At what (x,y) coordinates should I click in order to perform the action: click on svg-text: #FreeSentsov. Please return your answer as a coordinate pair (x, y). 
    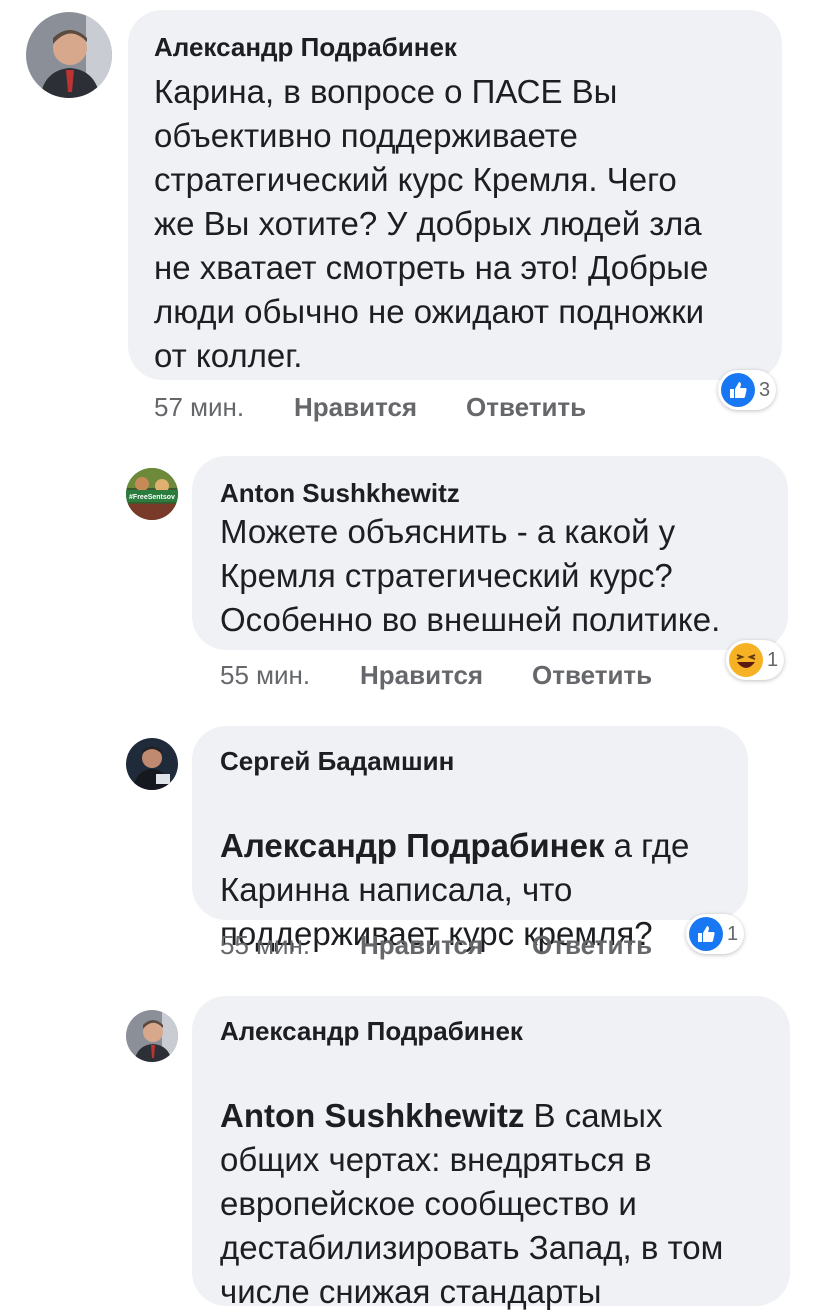
    Looking at the image, I should click on (152, 497).